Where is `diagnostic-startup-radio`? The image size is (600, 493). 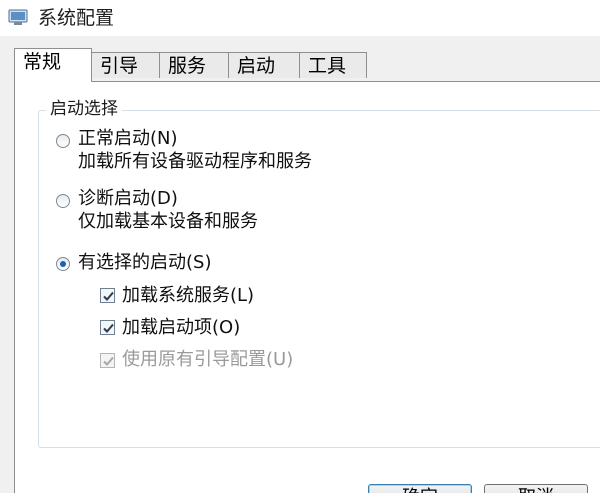
diagnostic-startup-radio is located at coordinates (63, 201).